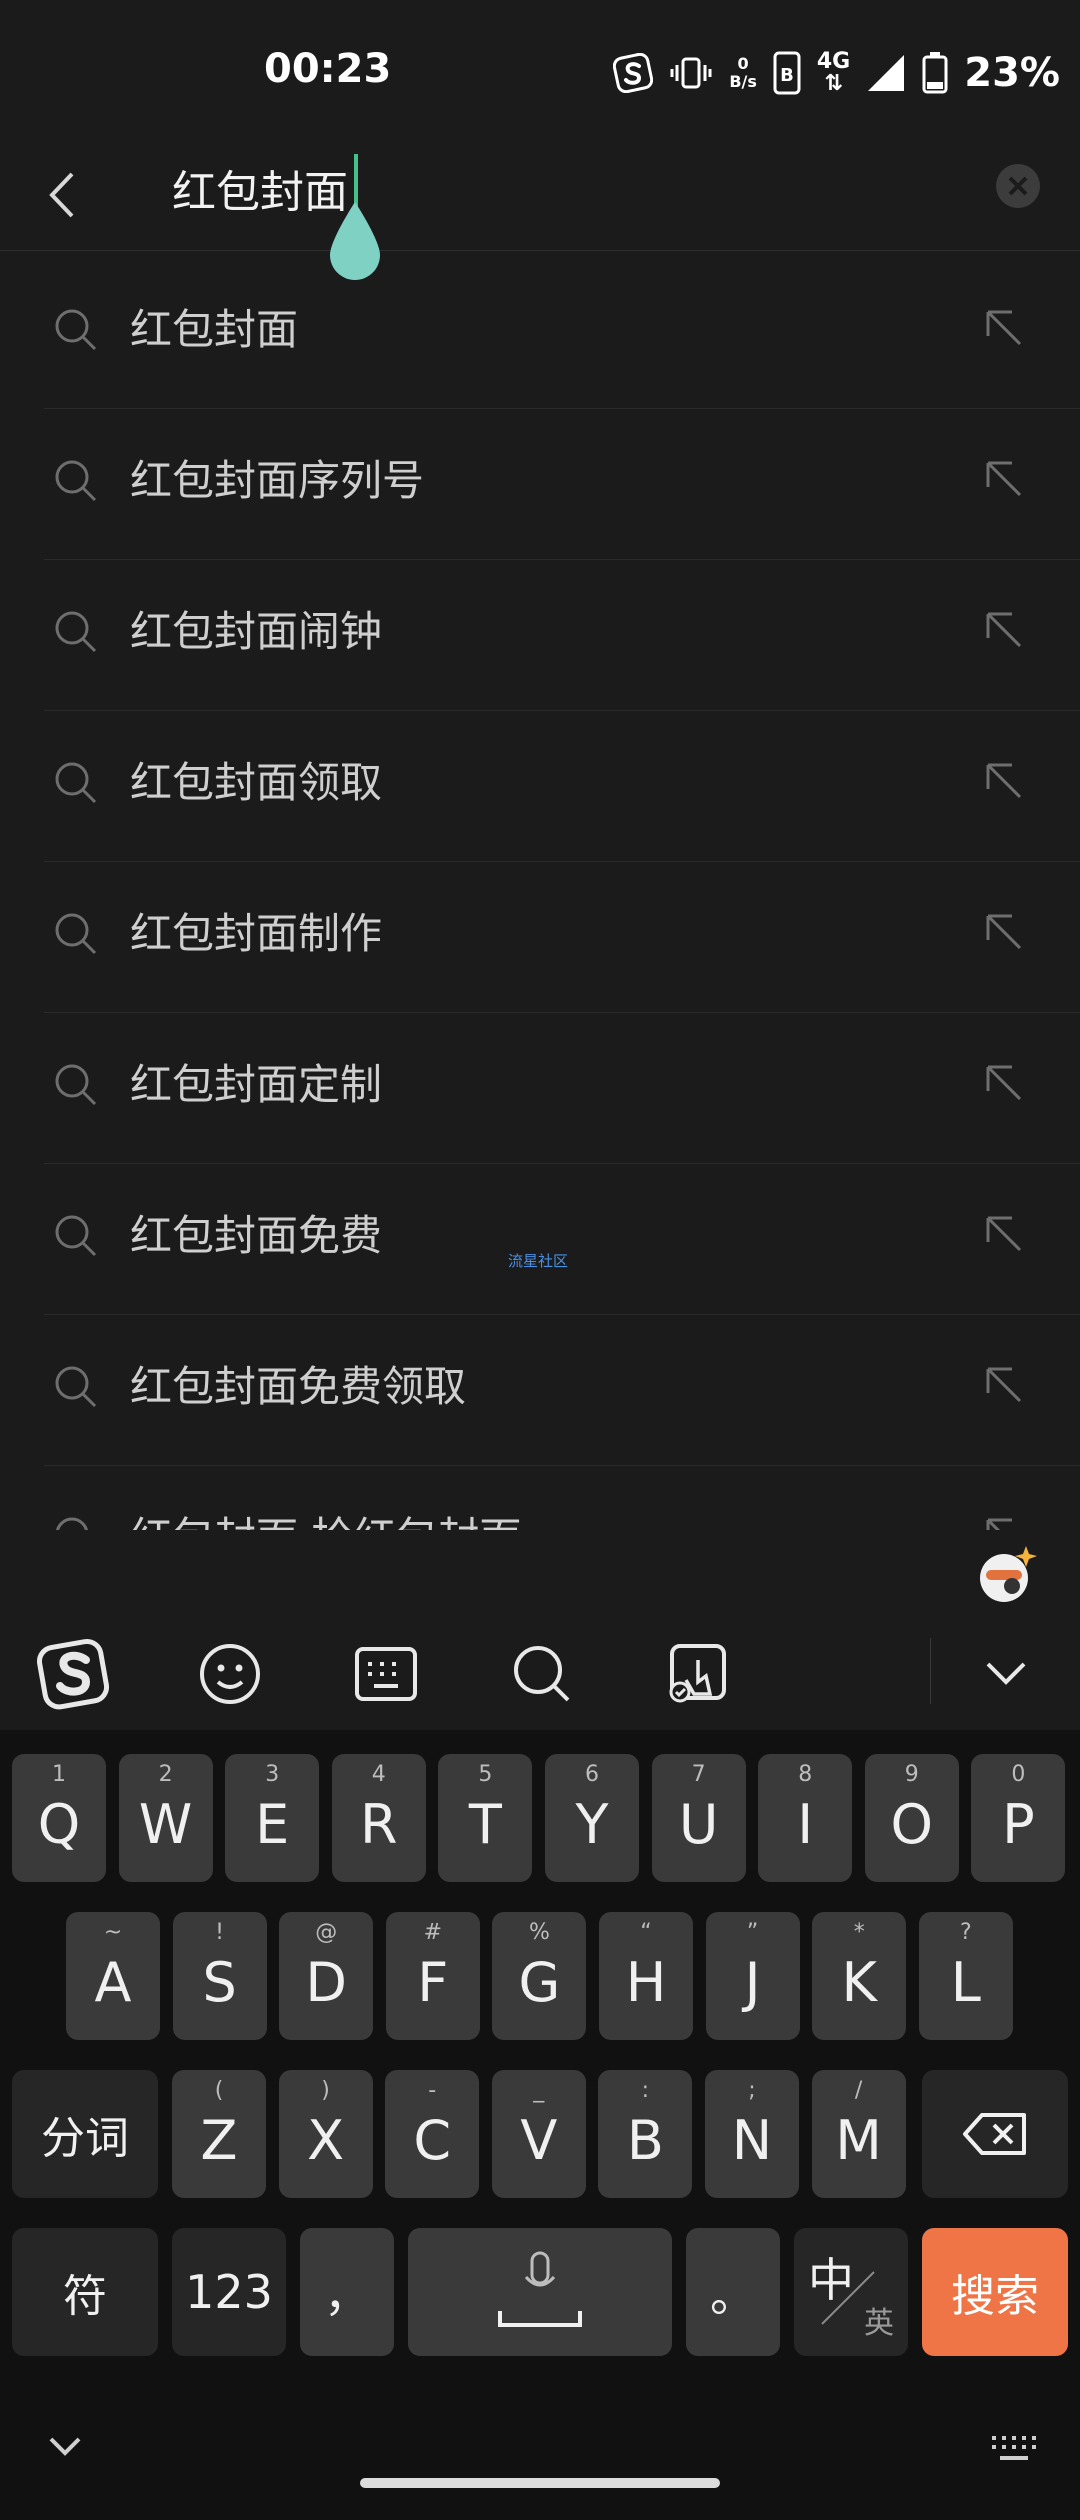 This screenshot has height=2520, width=1080. I want to click on key-s: ! S, so click(219, 1976).